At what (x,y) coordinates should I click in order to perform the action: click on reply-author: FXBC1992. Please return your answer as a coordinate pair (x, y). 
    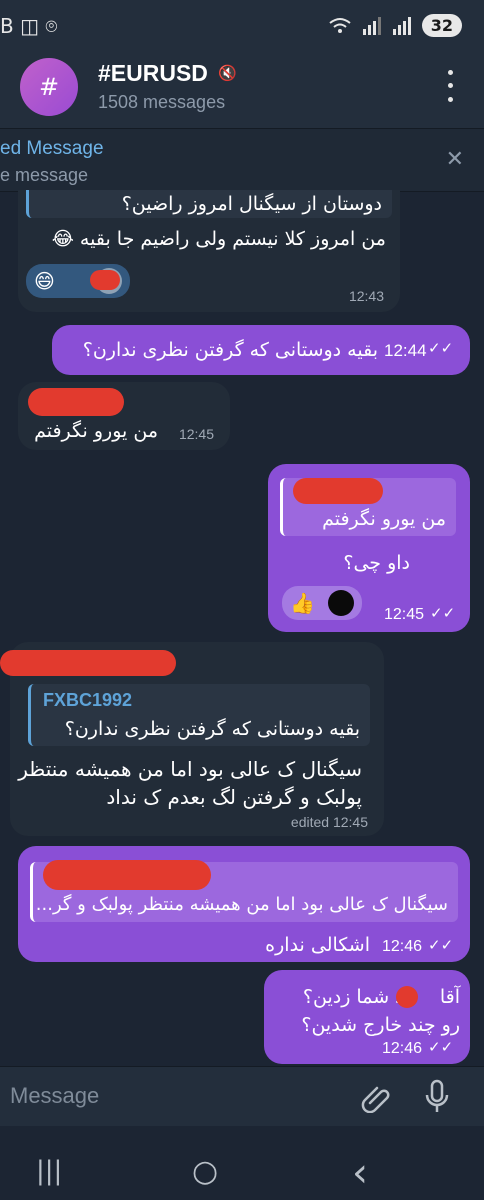
    Looking at the image, I should click on (88, 700).